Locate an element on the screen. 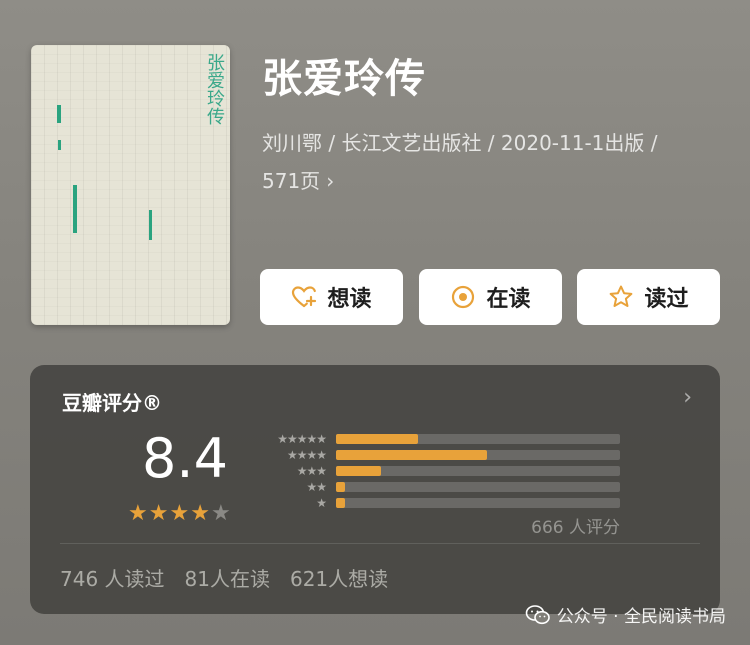  rating-distribution-row: ★ is located at coordinates (438, 503).